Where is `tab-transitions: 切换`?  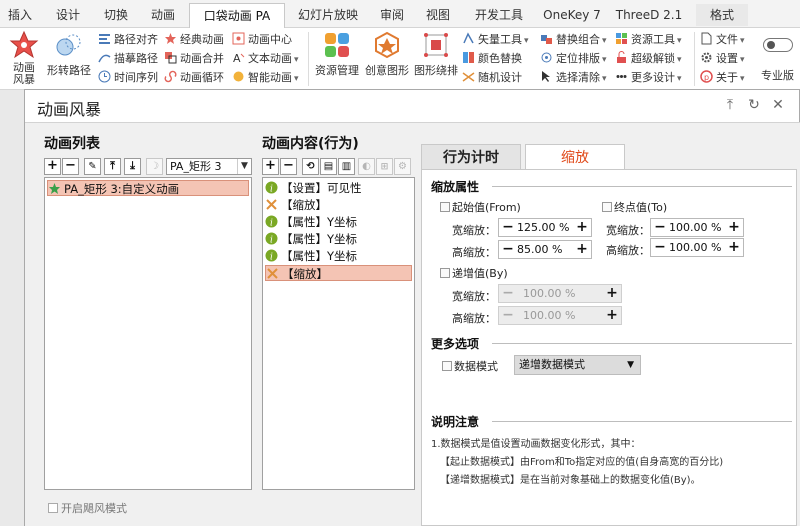
tab-transitions: 切换 is located at coordinates (116, 15).